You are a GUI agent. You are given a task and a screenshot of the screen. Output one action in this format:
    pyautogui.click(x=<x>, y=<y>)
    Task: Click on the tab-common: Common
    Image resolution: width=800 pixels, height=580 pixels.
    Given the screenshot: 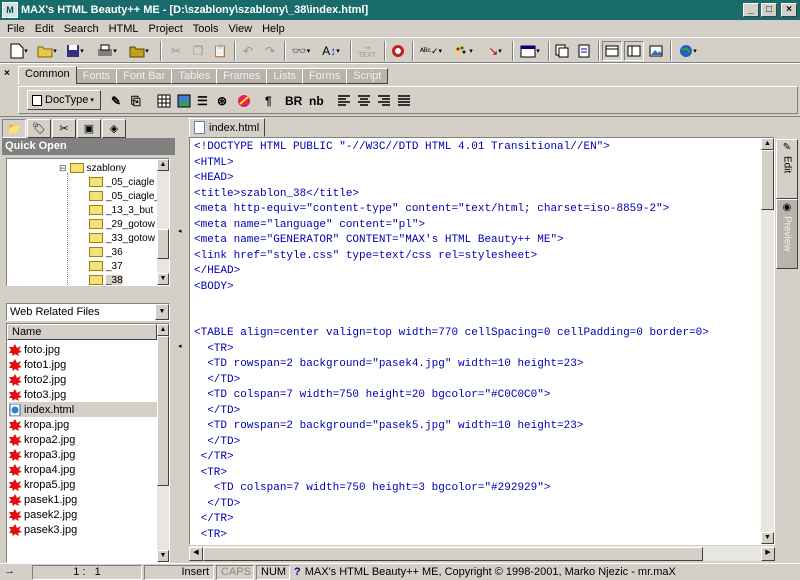 What is the action you would take?
    pyautogui.click(x=47, y=75)
    